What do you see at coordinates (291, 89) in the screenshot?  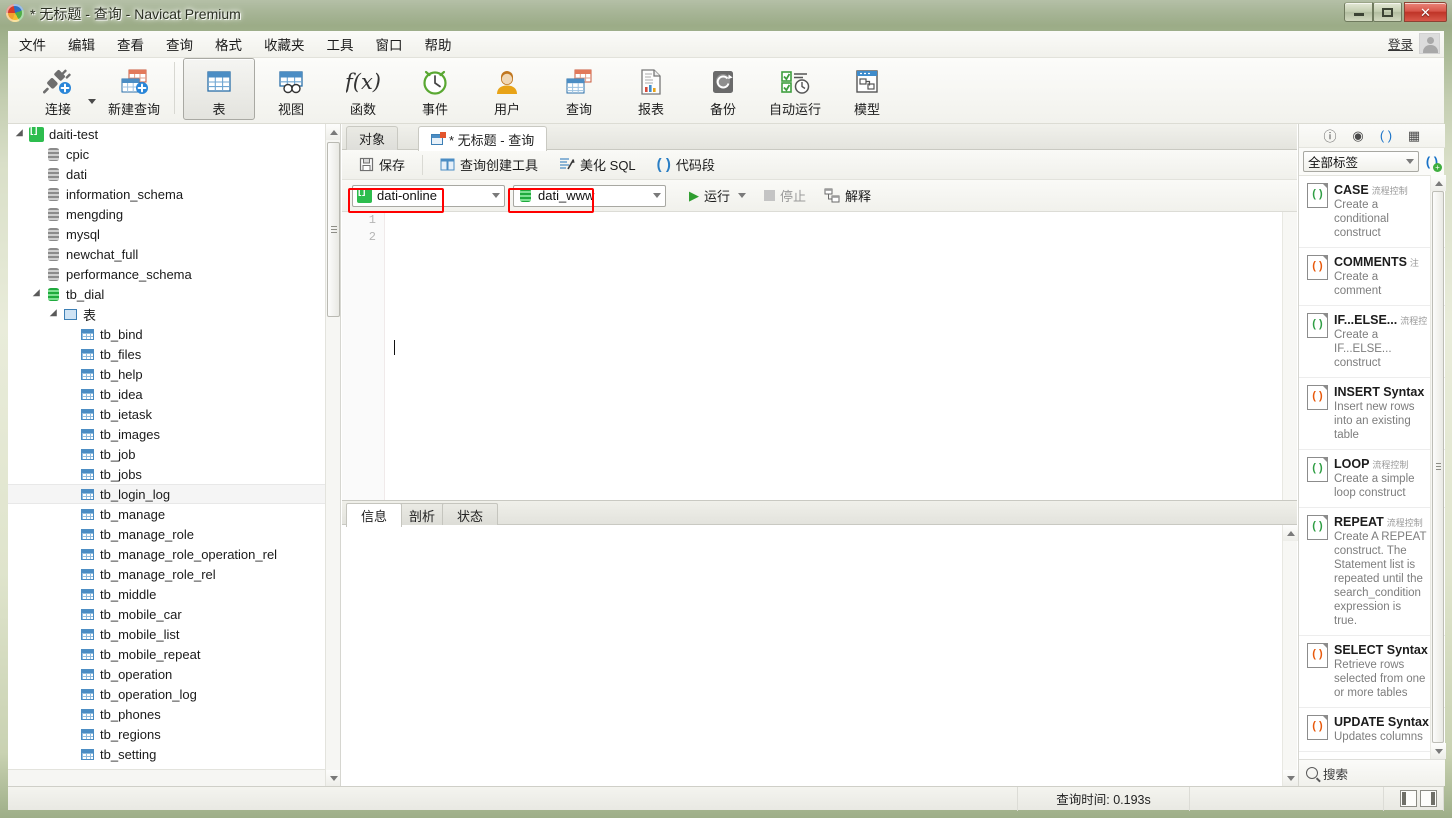 I see `toolbar-button-view: 视图` at bounding box center [291, 89].